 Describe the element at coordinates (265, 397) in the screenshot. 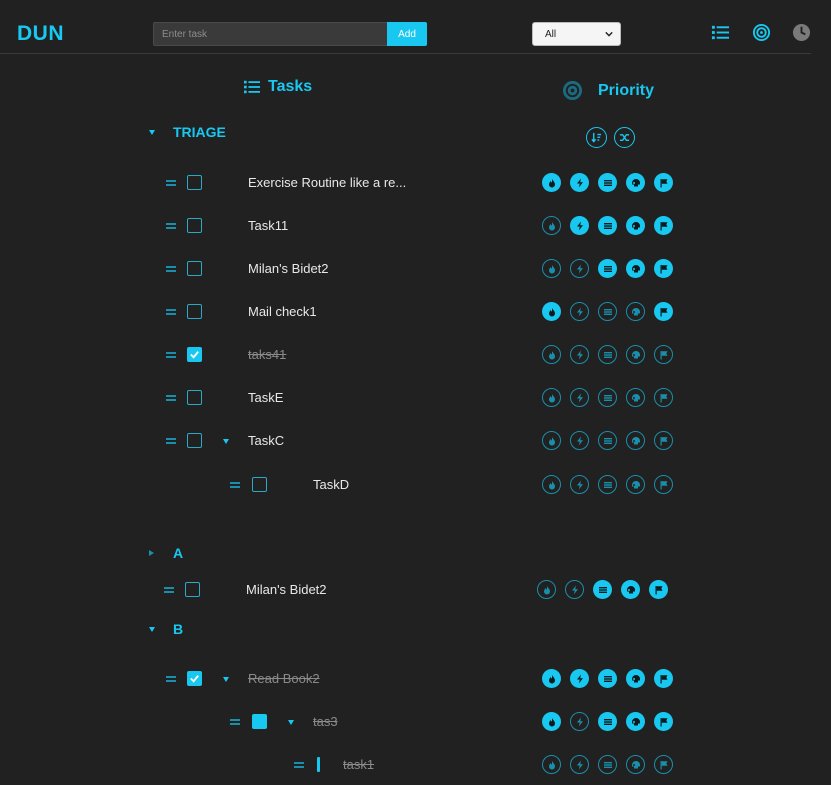

I see `task-text: TaskE` at that location.